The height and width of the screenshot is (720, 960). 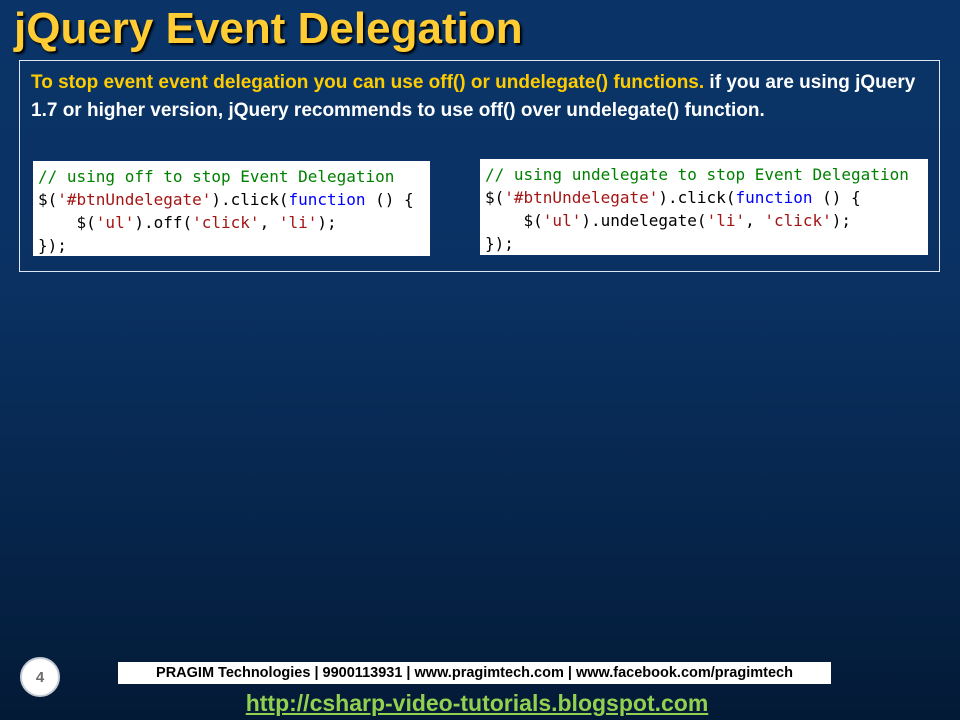 What do you see at coordinates (644, 220) in the screenshot?
I see `code-token: ).undelegate(` at bounding box center [644, 220].